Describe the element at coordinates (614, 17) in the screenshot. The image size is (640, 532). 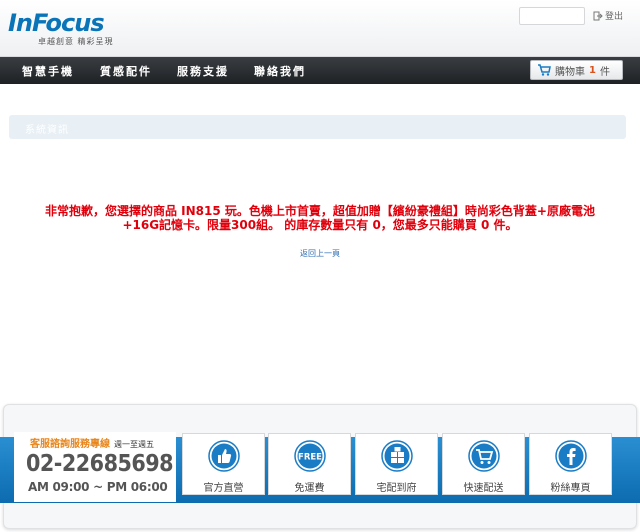
I see `logout-label: 登出` at that location.